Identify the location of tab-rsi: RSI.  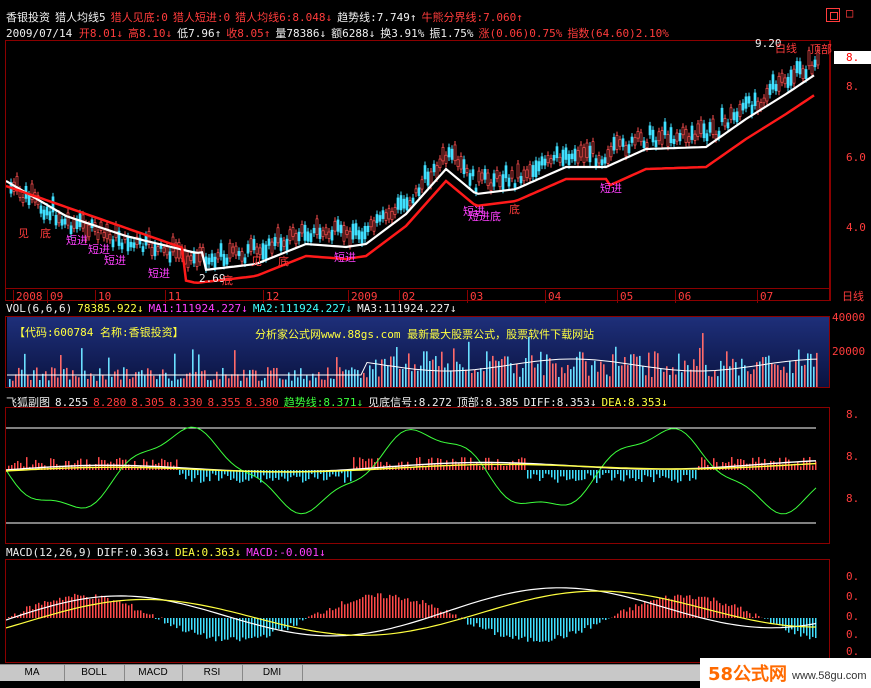
(212, 673).